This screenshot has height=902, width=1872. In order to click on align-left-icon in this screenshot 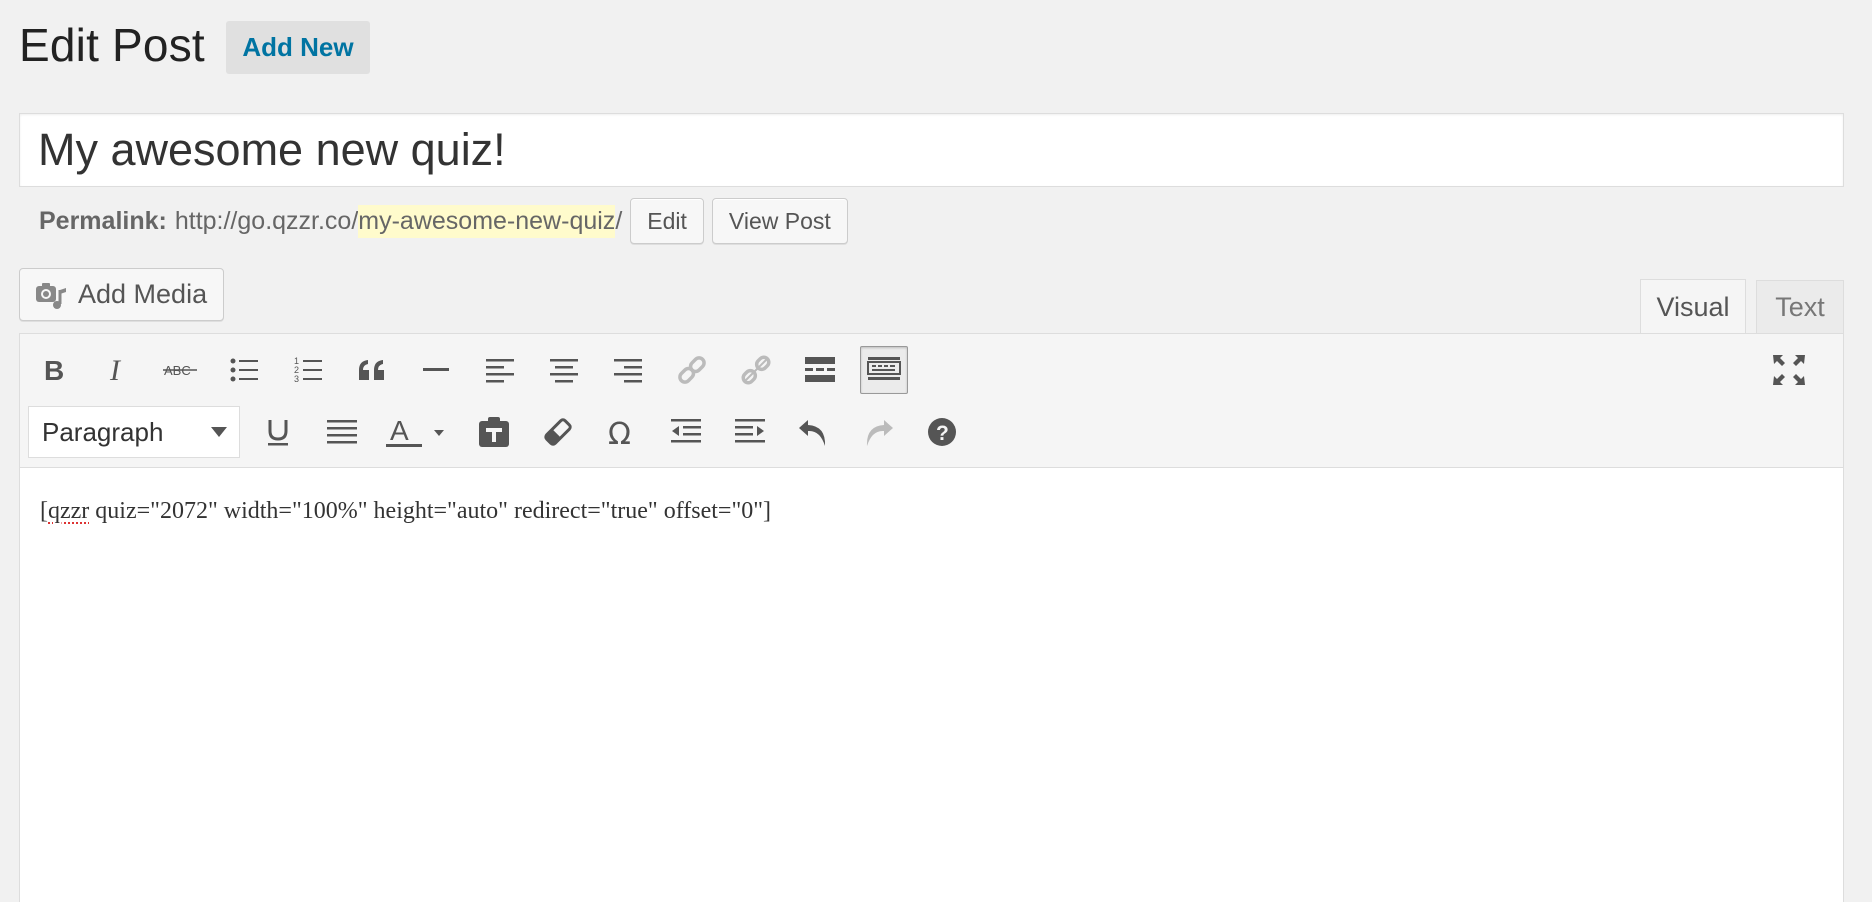, I will do `click(500, 370)`.